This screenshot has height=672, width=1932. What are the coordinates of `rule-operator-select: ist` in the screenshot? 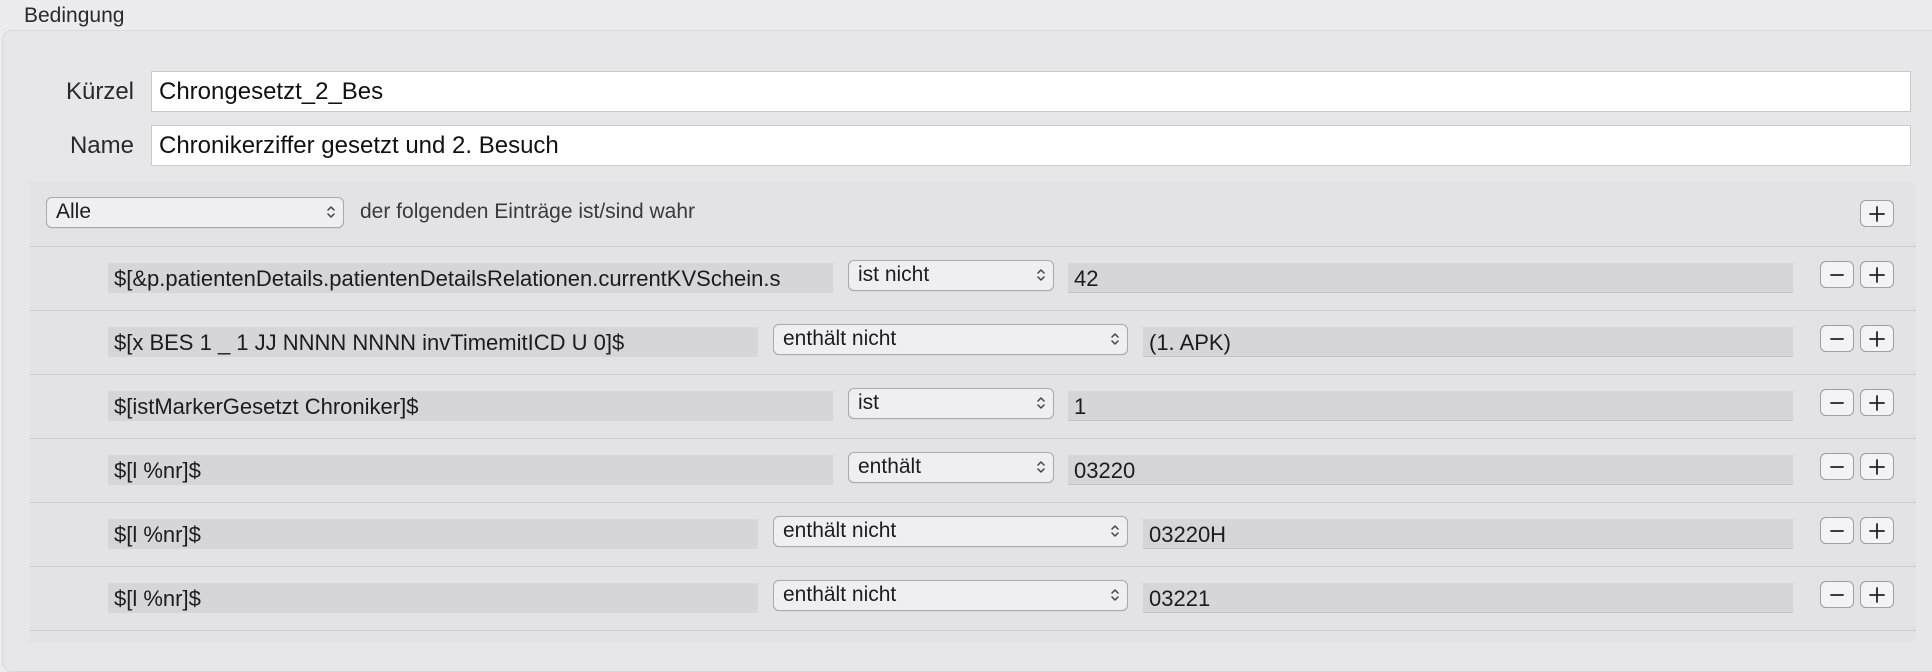 It's located at (951, 403).